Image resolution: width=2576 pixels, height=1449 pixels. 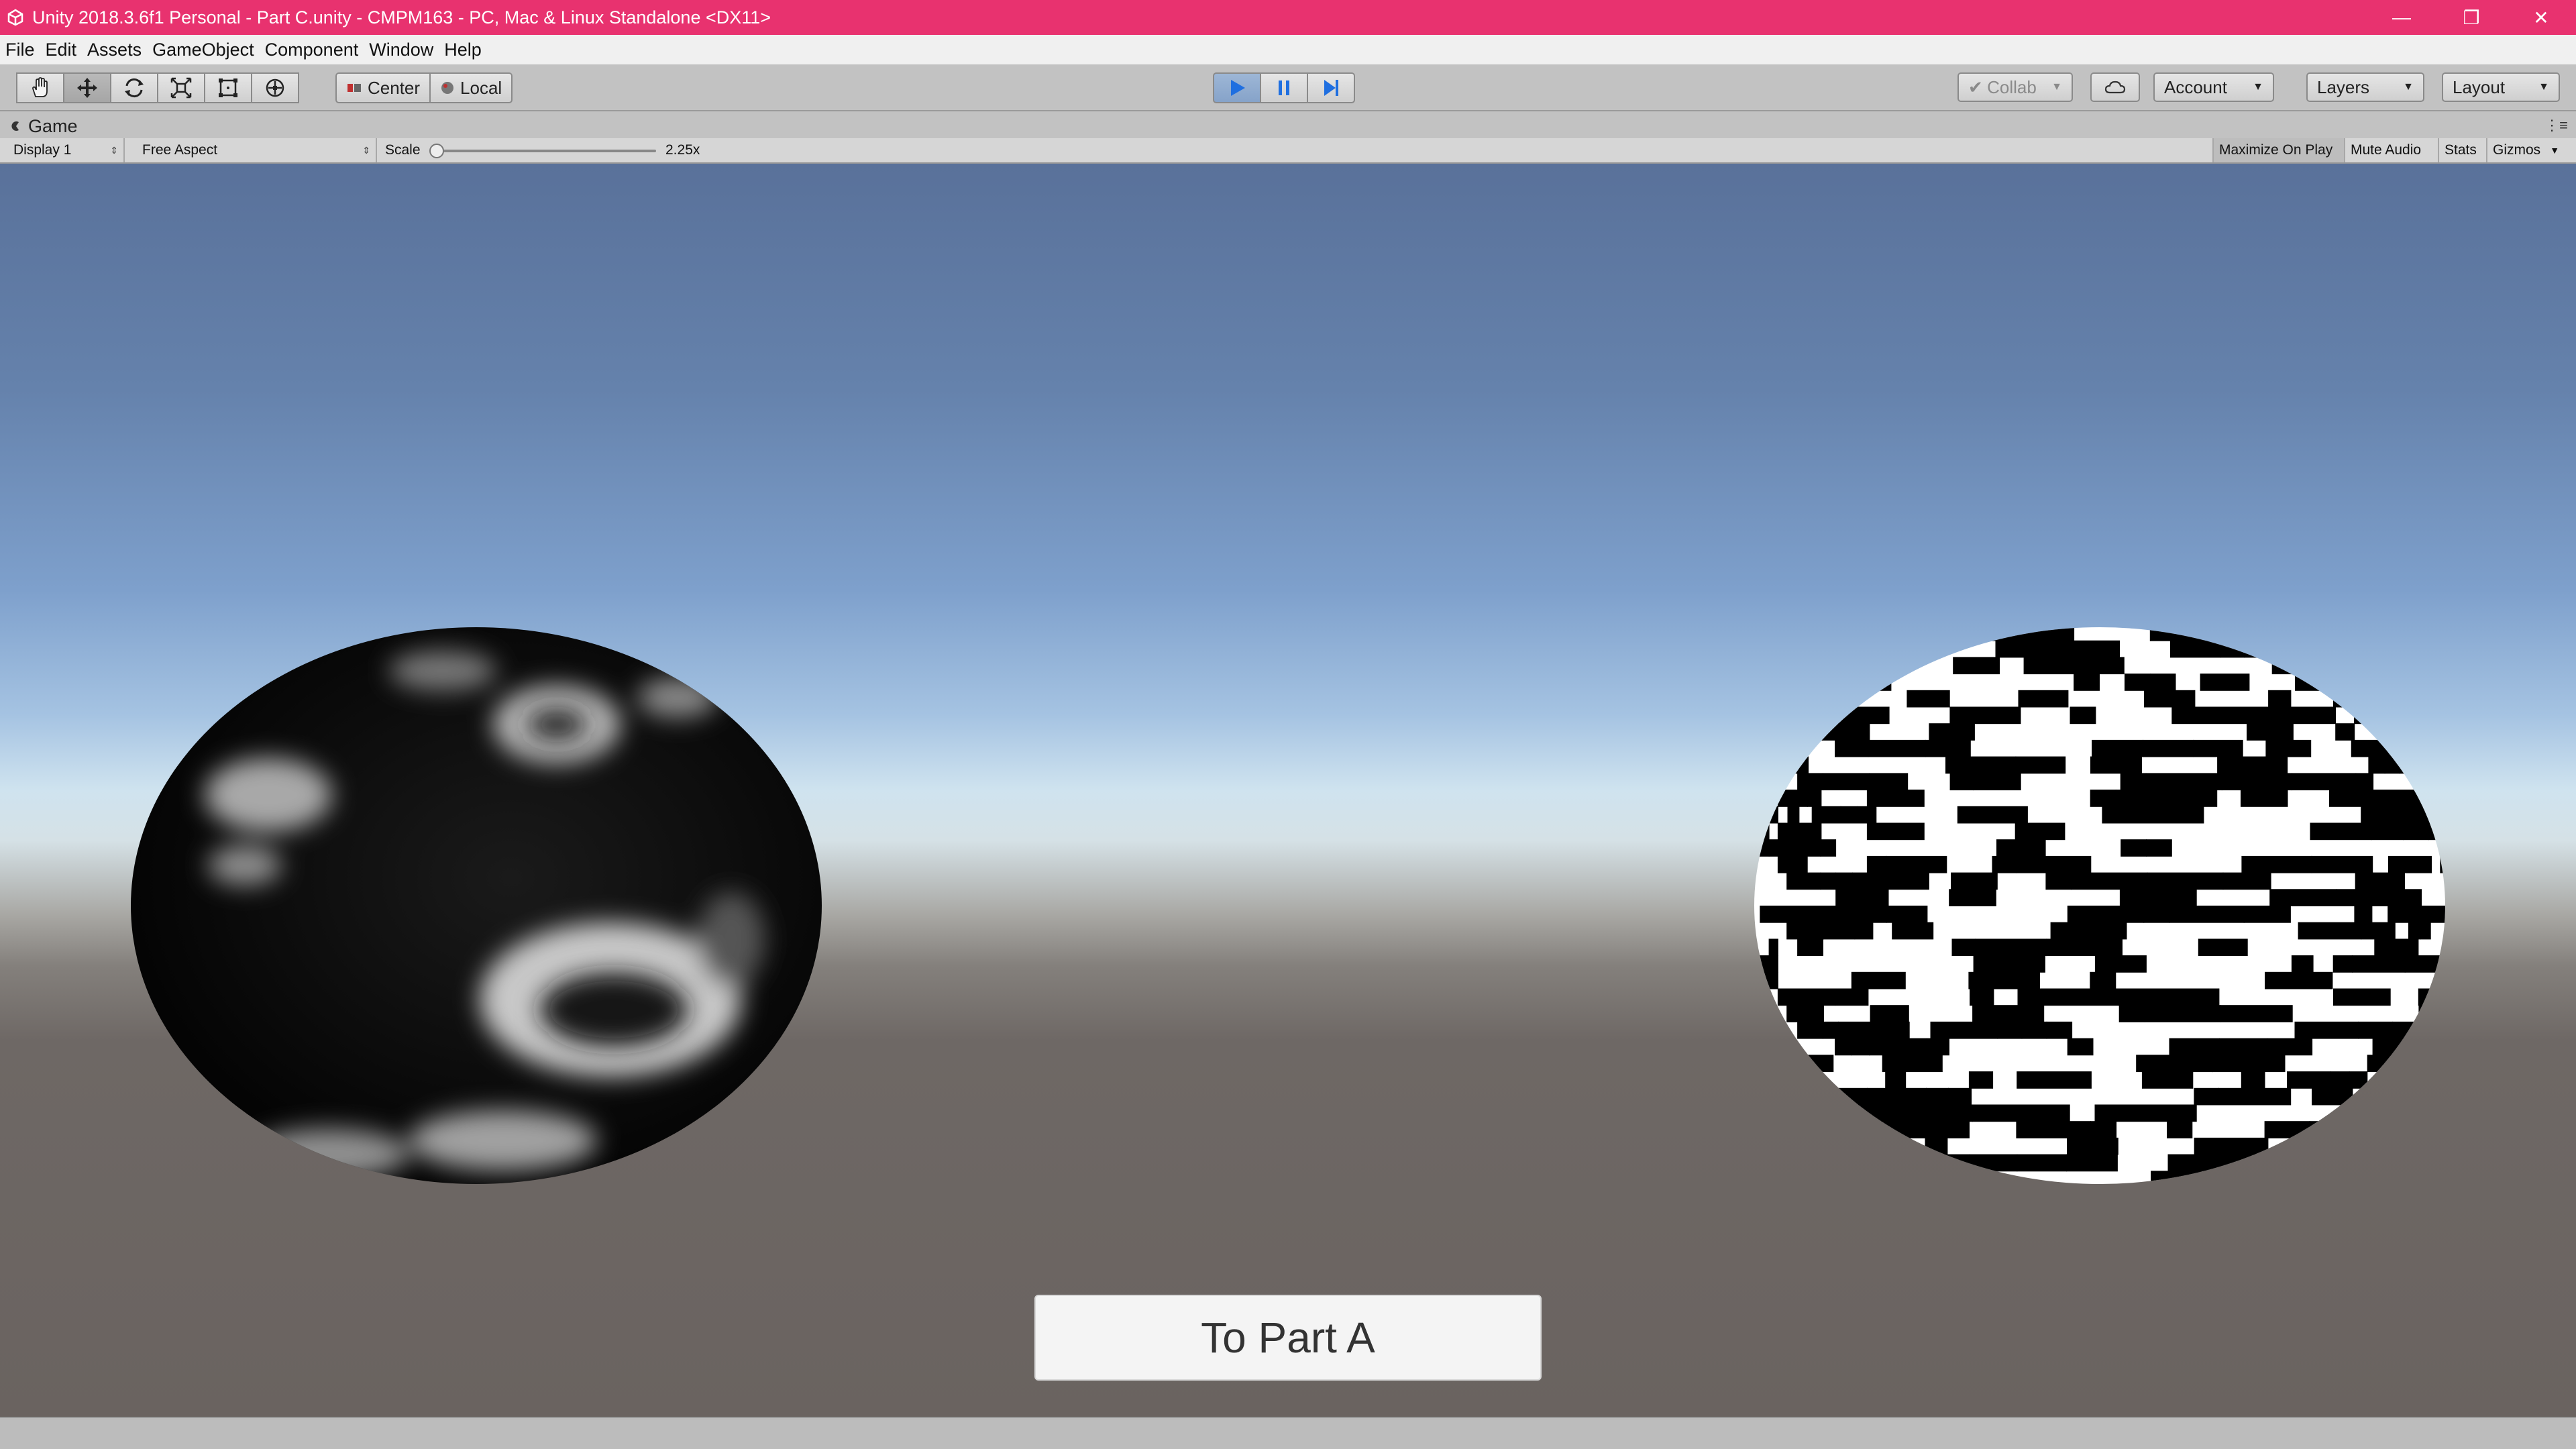 I want to click on gizmos-dropdown: Gizmos ▼, so click(x=2531, y=150).